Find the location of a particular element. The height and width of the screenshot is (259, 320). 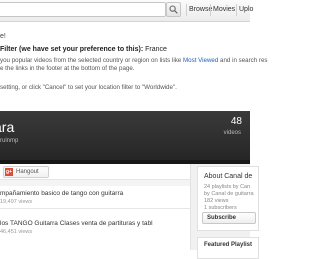

top-bar: Browse Movies Uplo is located at coordinates (126, 11).